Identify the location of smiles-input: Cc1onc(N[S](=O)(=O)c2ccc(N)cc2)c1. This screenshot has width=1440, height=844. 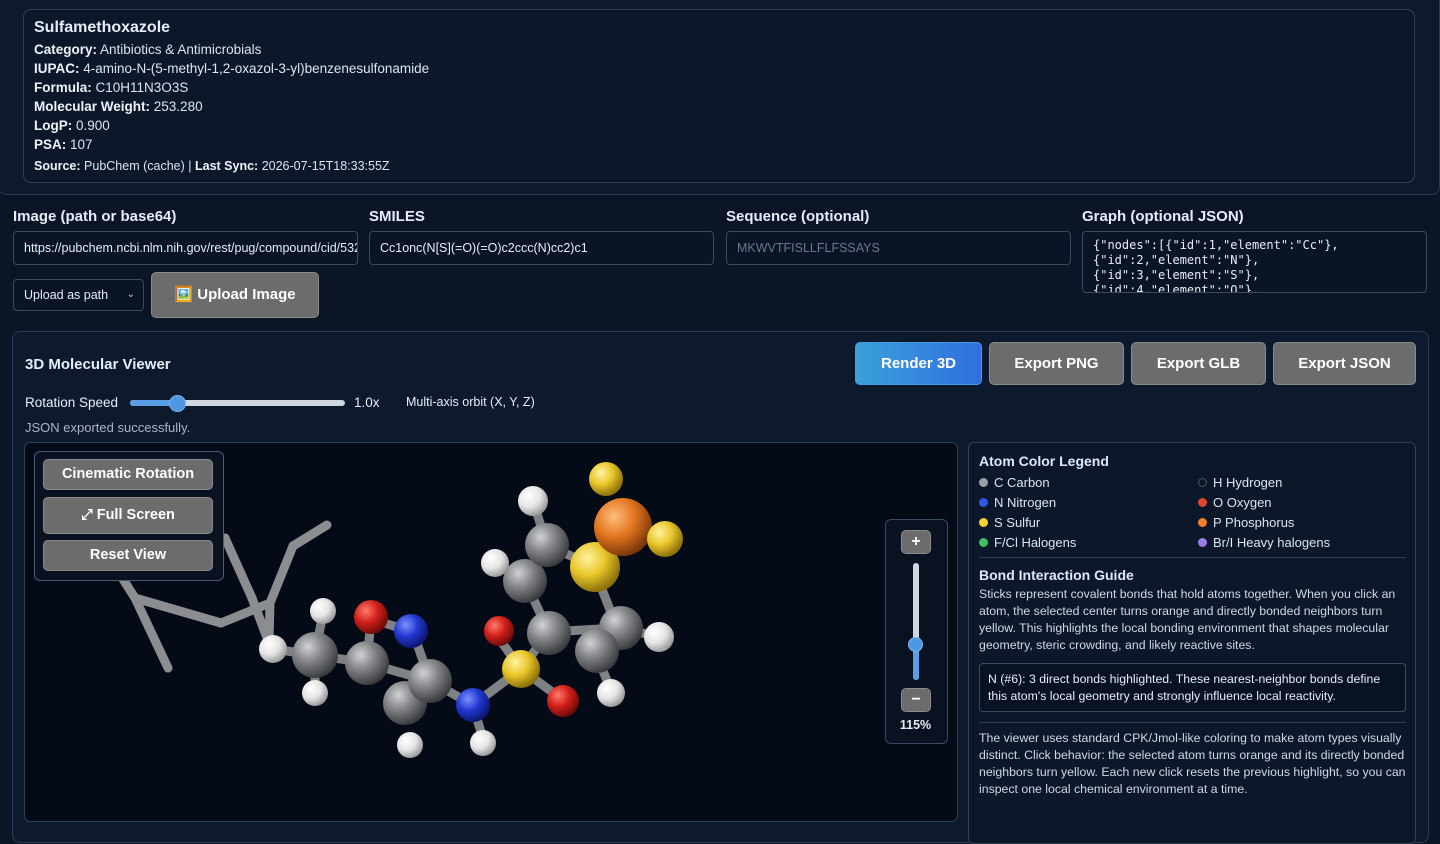
(541, 248).